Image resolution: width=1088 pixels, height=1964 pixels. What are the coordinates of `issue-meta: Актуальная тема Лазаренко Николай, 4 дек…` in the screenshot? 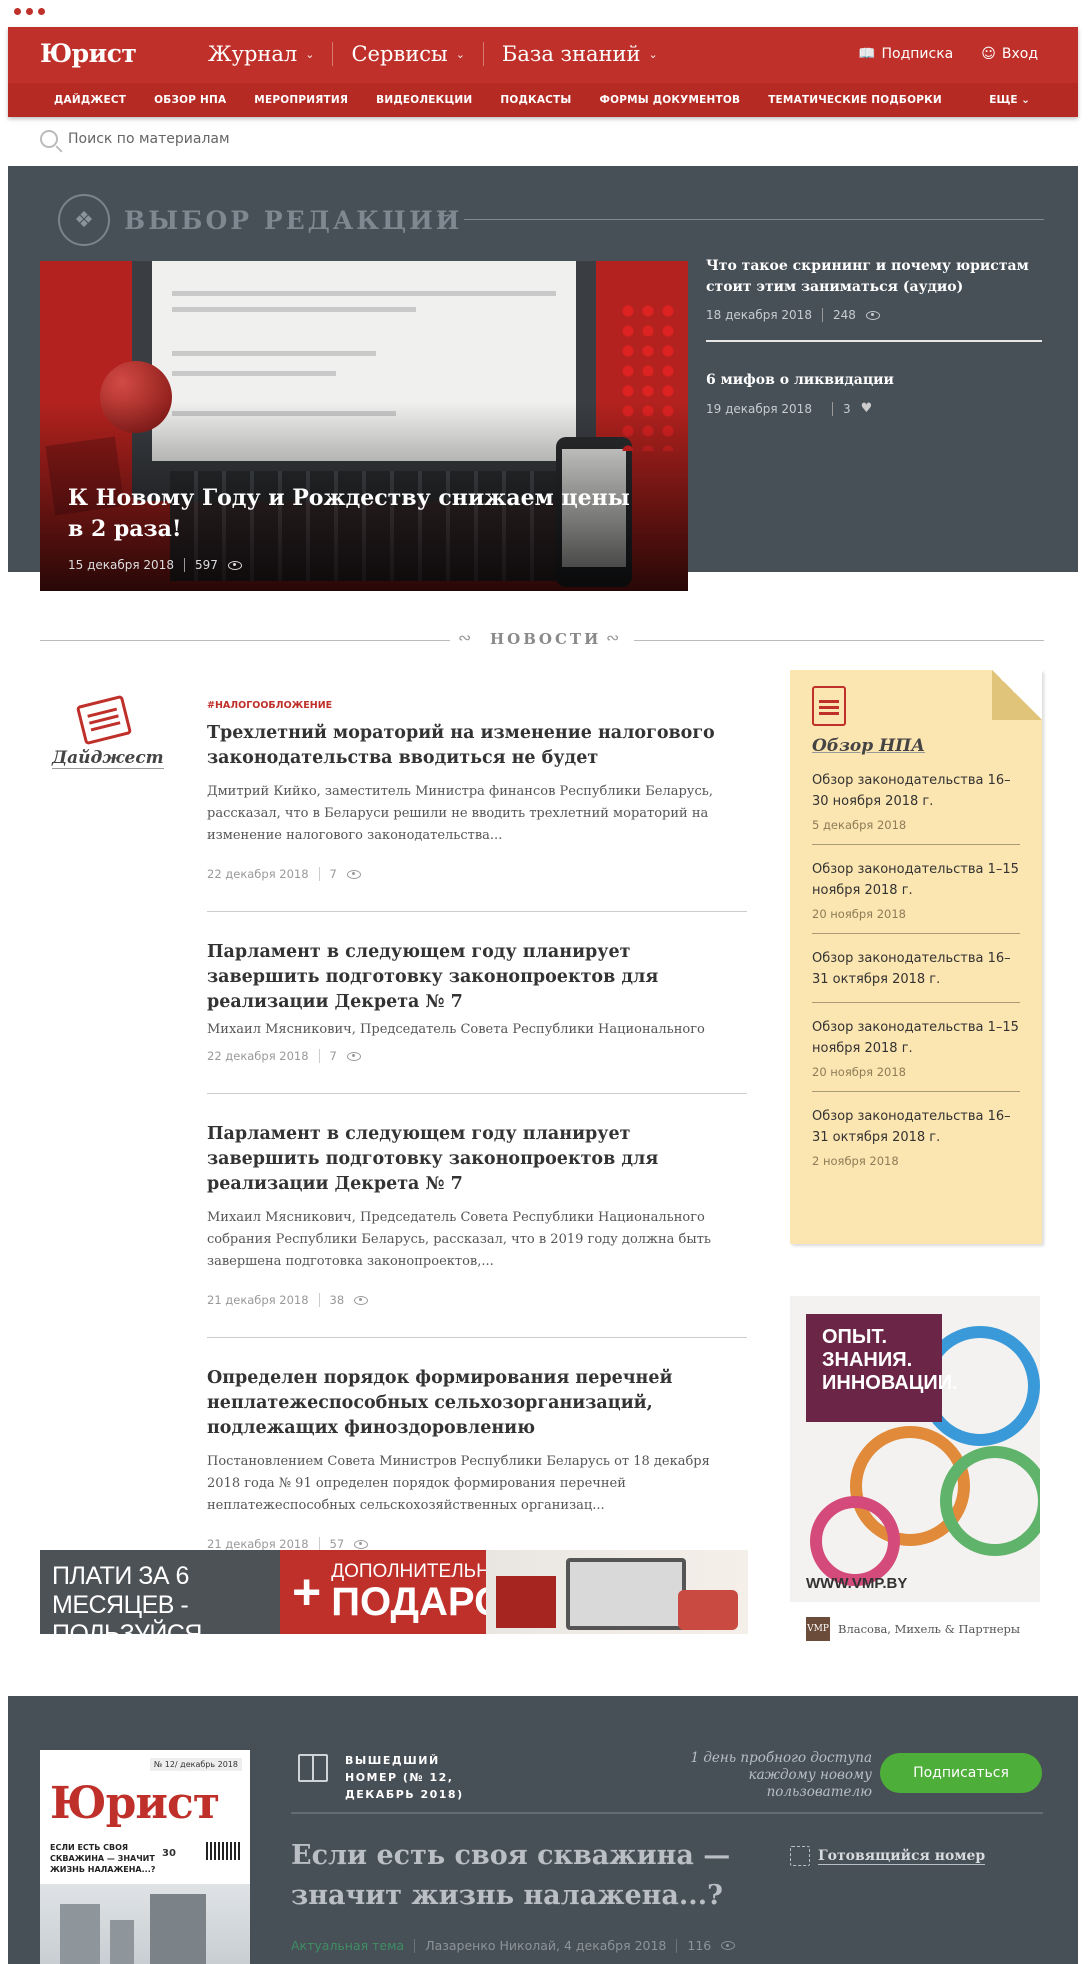 It's located at (513, 1945).